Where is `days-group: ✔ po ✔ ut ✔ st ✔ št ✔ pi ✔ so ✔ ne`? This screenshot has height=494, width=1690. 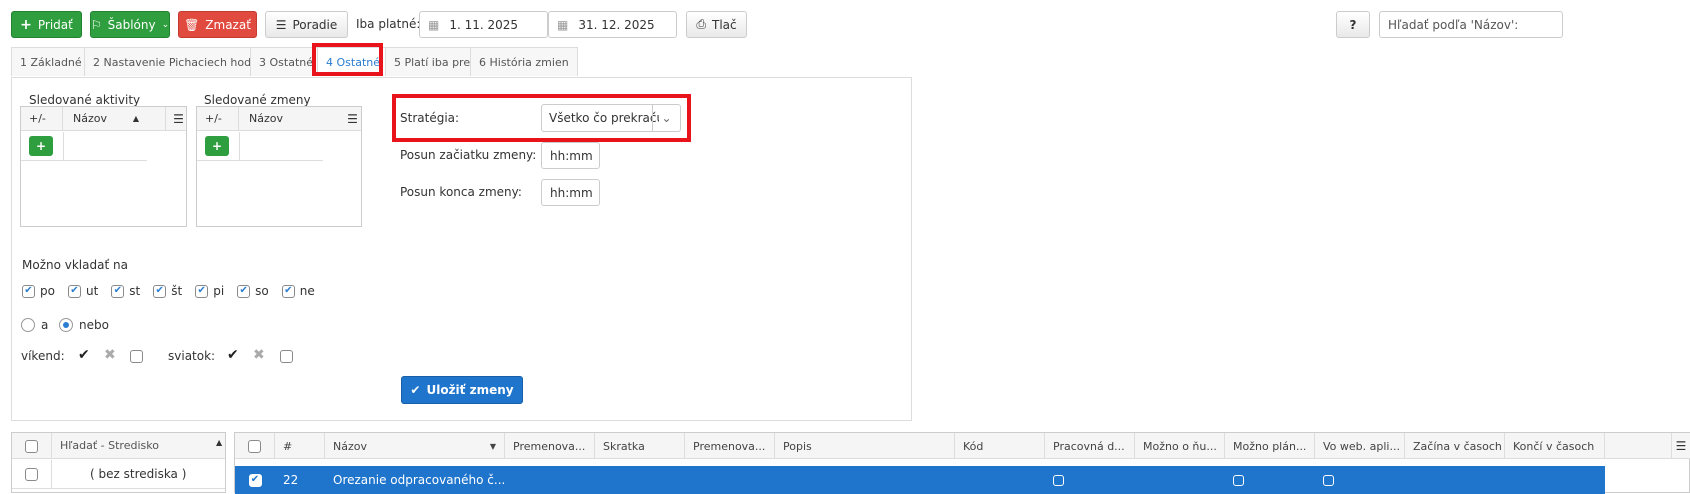
days-group: ✔ po ✔ ut ✔ st ✔ št ✔ pi ✔ so ✔ ne is located at coordinates (175, 291).